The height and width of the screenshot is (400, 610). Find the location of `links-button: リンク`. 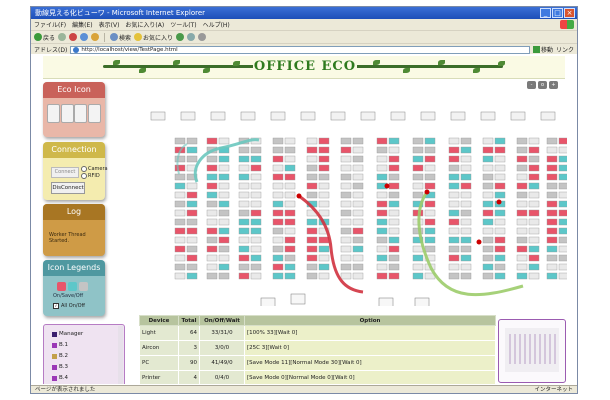

links-button: リンク is located at coordinates (566, 49).